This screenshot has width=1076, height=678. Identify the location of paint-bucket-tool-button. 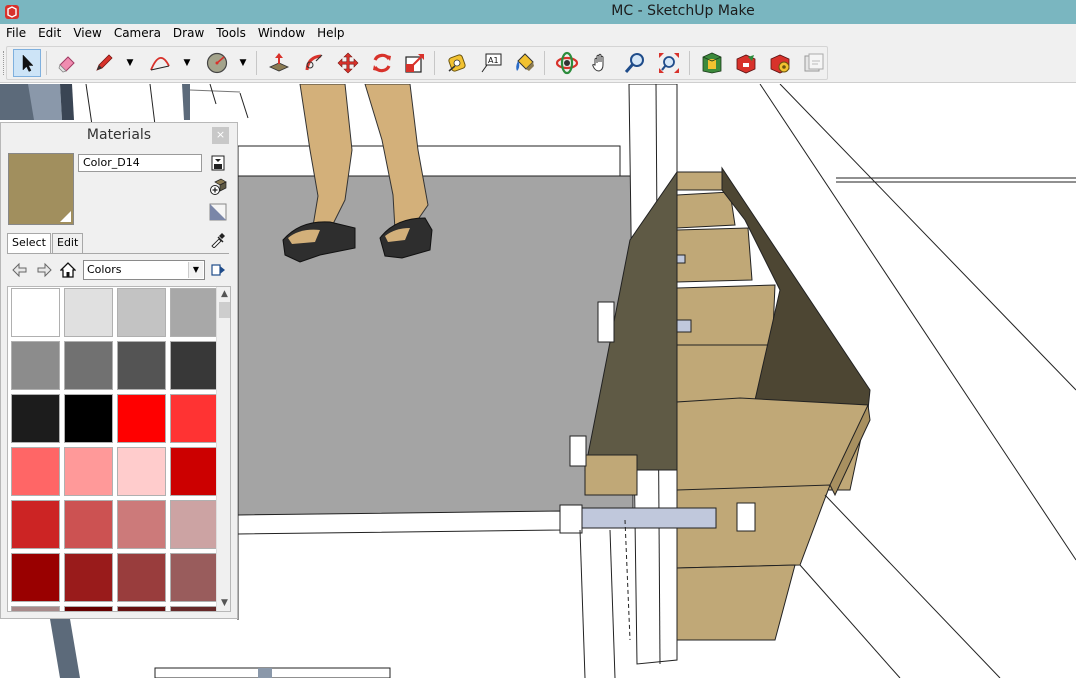
(525, 63).